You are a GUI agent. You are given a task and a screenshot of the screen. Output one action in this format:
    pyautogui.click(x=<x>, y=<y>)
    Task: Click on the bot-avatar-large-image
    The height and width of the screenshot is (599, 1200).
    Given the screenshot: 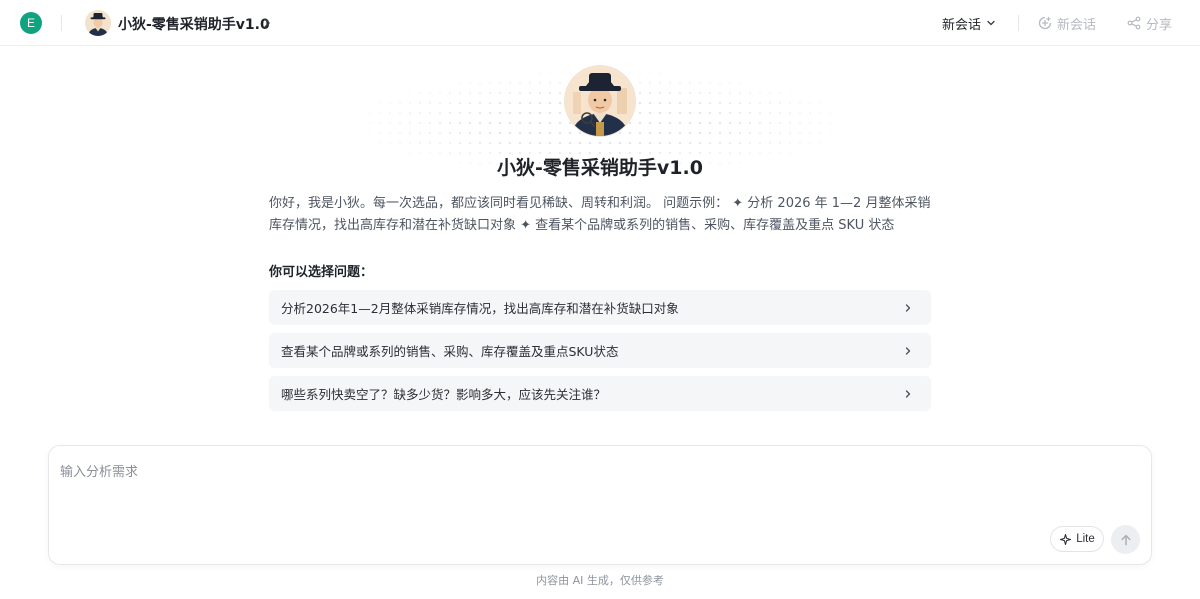 What is the action you would take?
    pyautogui.click(x=600, y=101)
    